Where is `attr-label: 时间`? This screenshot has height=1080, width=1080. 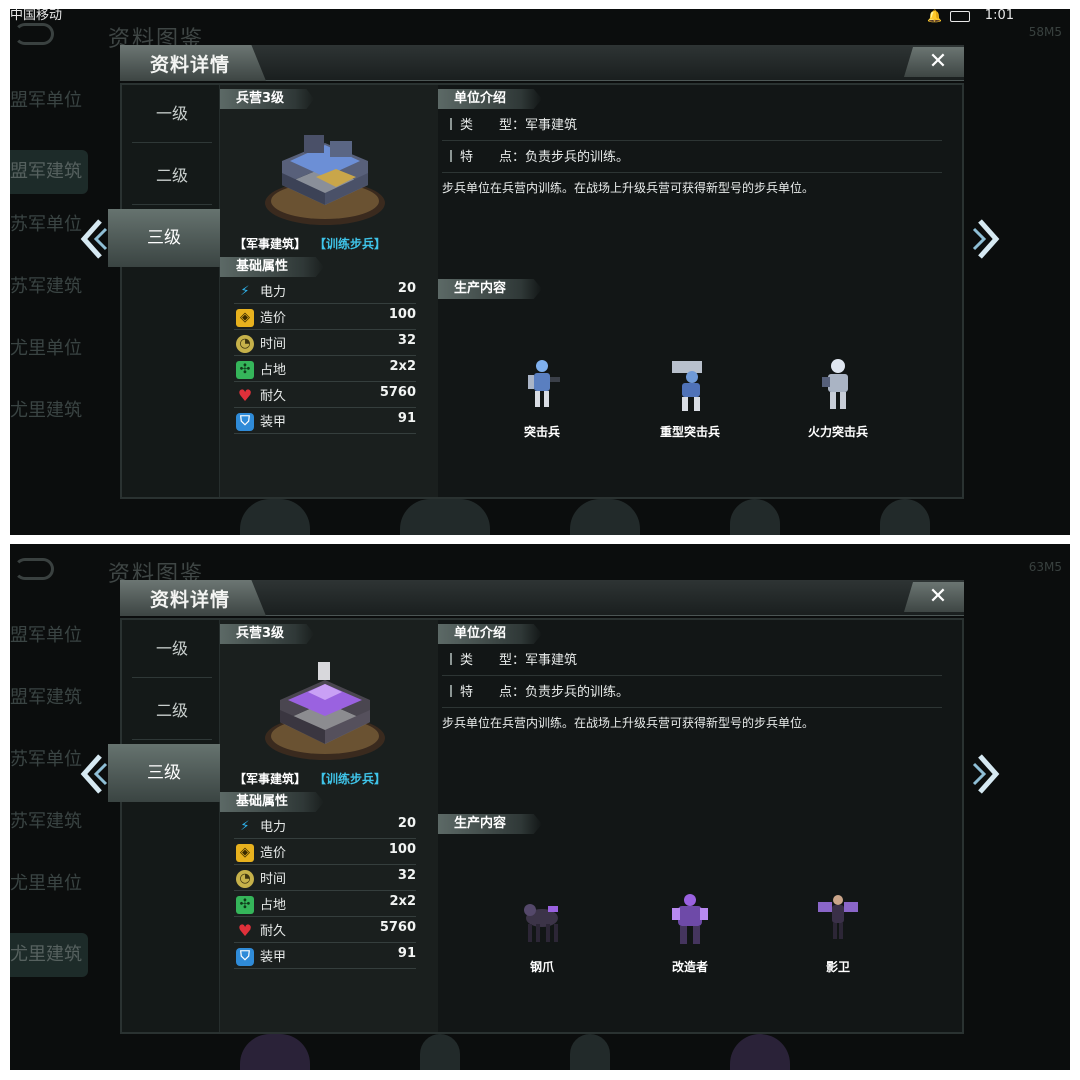
attr-label: 时间 is located at coordinates (273, 879).